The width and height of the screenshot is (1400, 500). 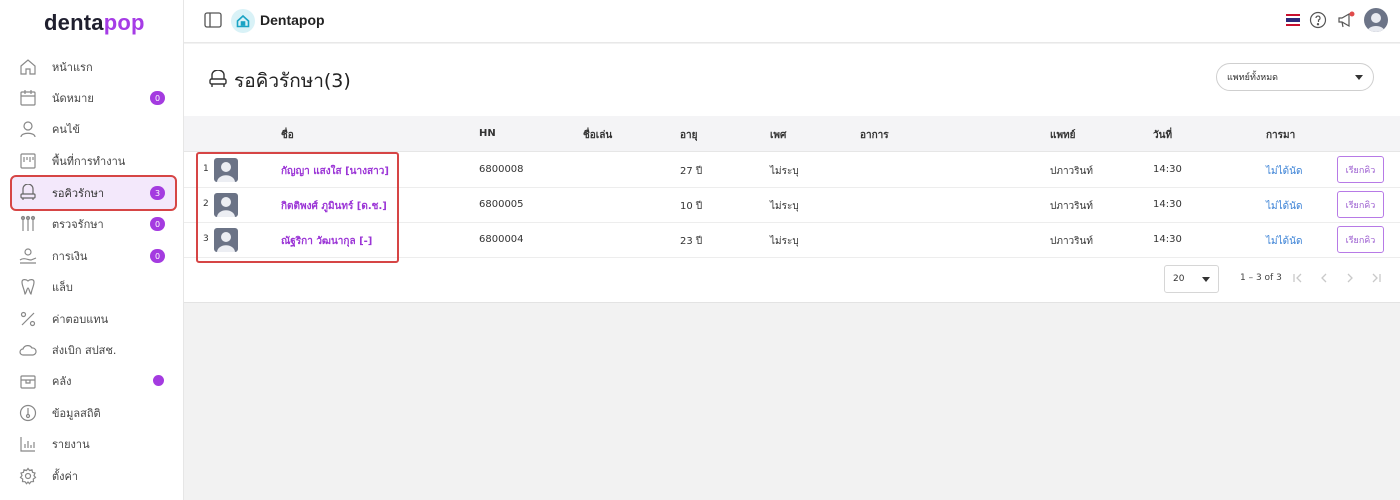 What do you see at coordinates (78, 193) in the screenshot?
I see `sidebar-item-label: รอคิวรักษา` at bounding box center [78, 193].